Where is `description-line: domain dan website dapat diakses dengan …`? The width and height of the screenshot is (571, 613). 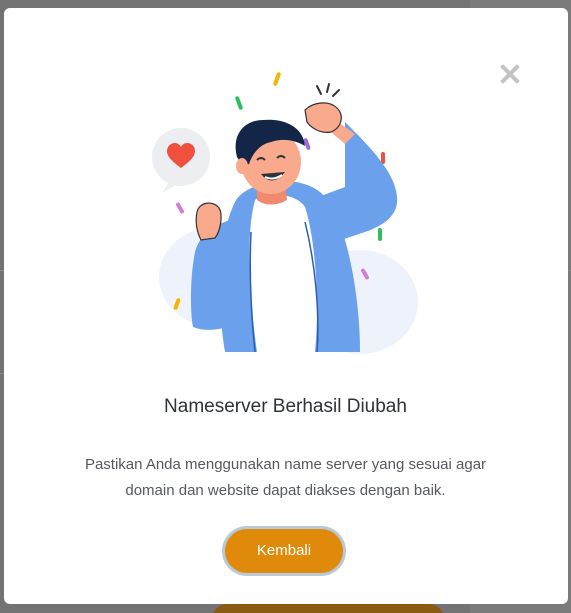 description-line: domain dan website dapat diakses dengan … is located at coordinates (285, 490).